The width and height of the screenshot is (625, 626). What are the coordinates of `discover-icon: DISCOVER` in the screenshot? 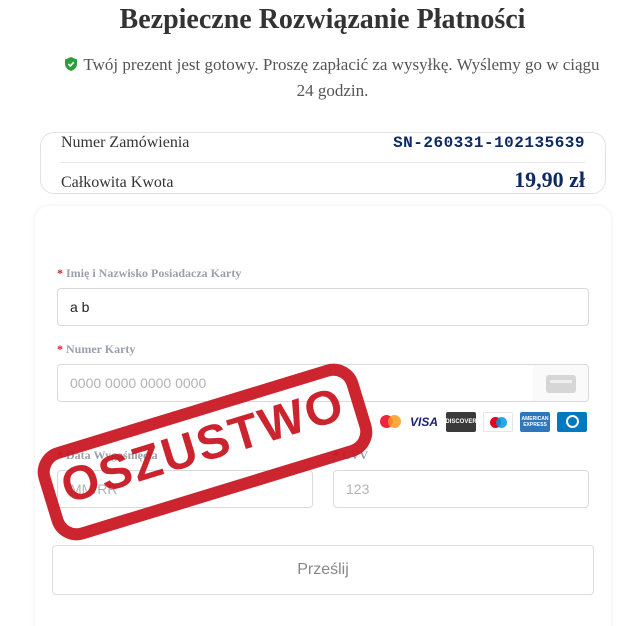 It's located at (461, 422).